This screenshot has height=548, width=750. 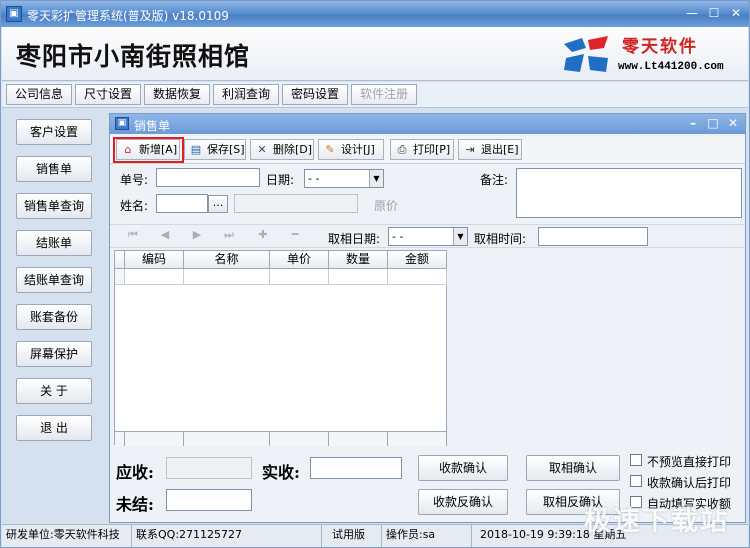 I want to click on highlight-box, so click(x=148, y=150).